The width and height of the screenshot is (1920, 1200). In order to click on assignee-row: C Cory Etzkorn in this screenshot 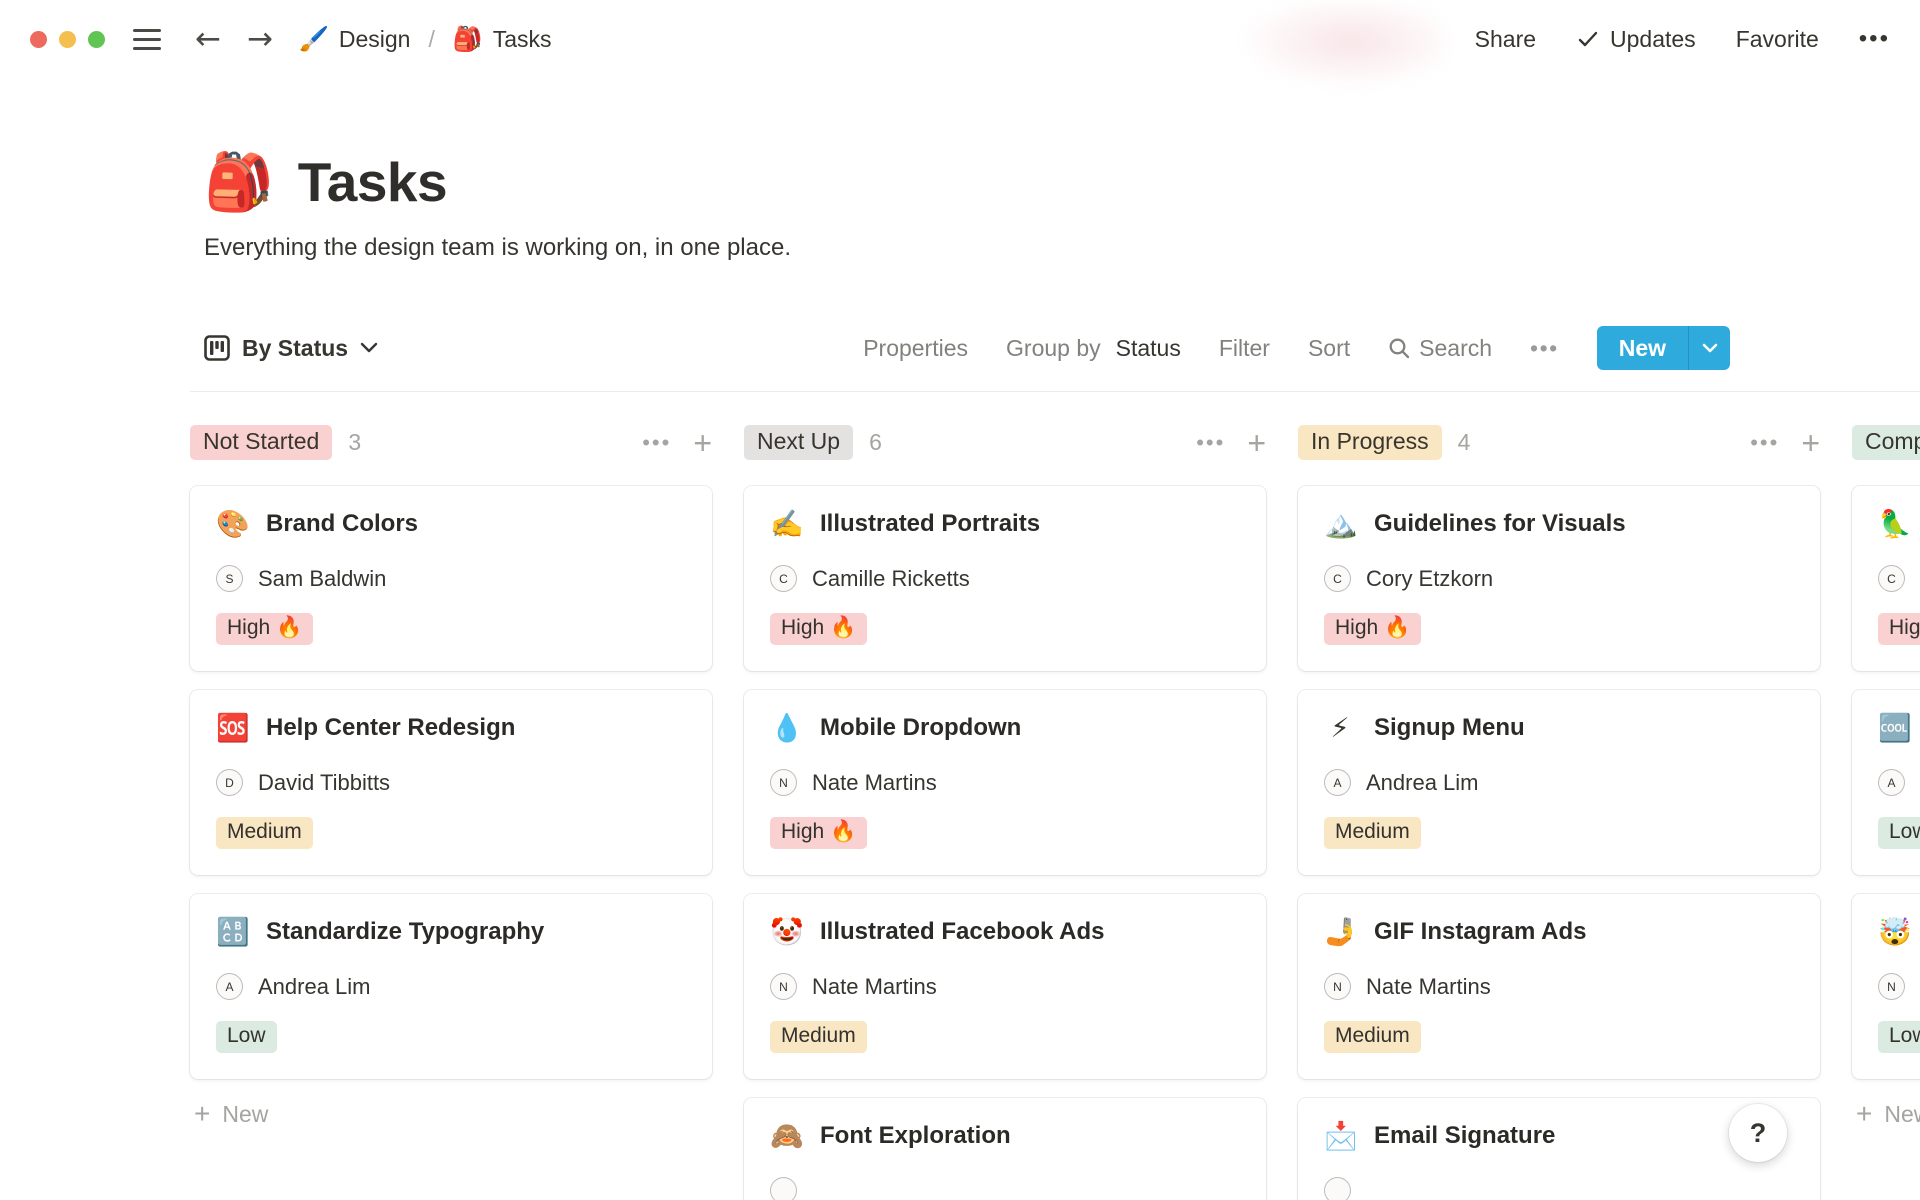, I will do `click(1559, 578)`.